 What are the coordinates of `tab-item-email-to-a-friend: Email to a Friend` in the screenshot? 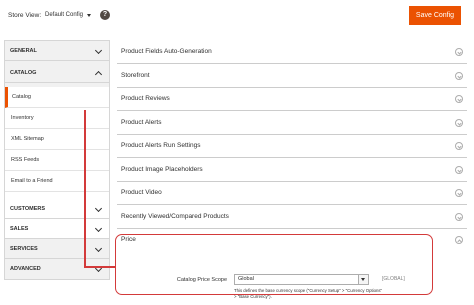 It's located at (57, 181).